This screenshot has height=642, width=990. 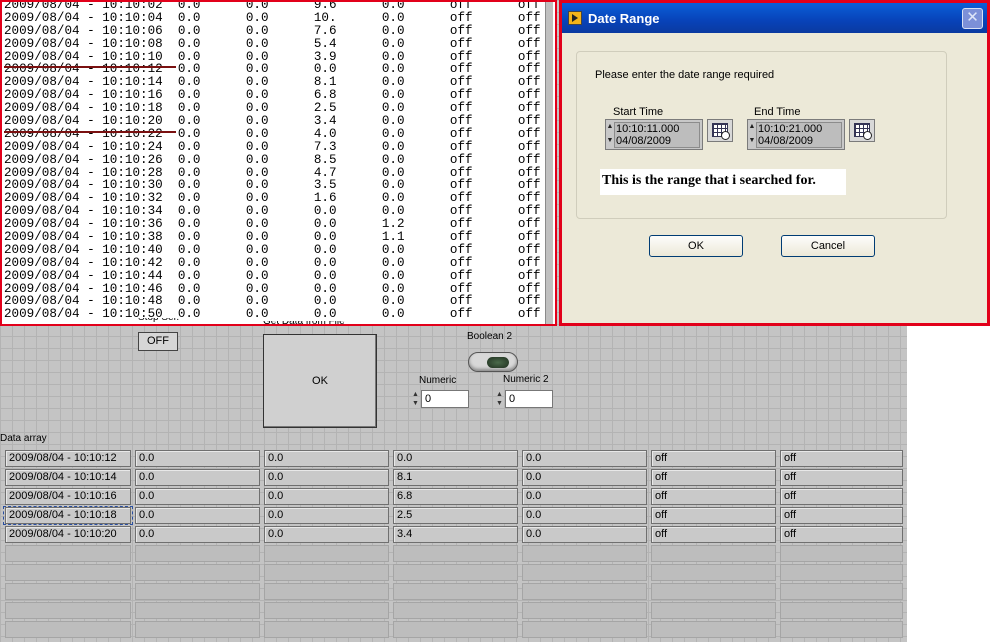 What do you see at coordinates (752, 134) in the screenshot?
I see `end-time-spinner-icon: ▲ ▼` at bounding box center [752, 134].